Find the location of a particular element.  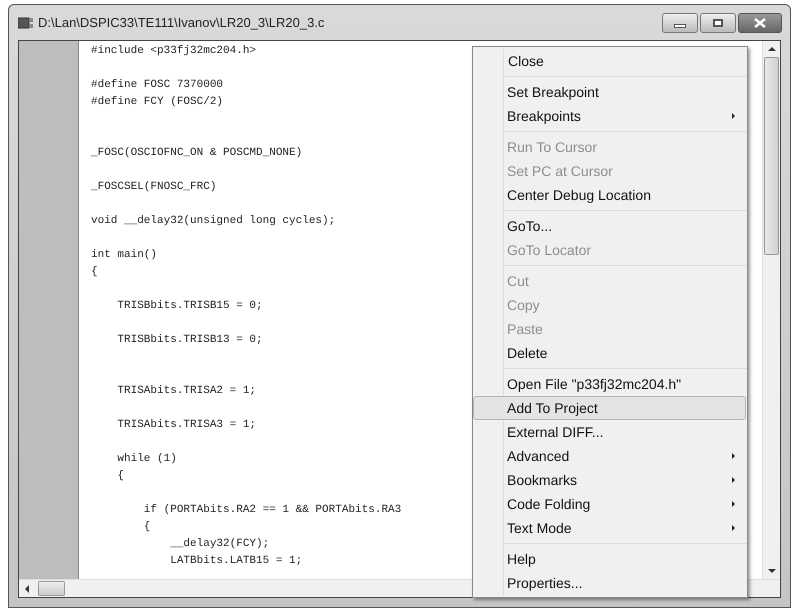

menu-item: Add To Project is located at coordinates (609, 408).